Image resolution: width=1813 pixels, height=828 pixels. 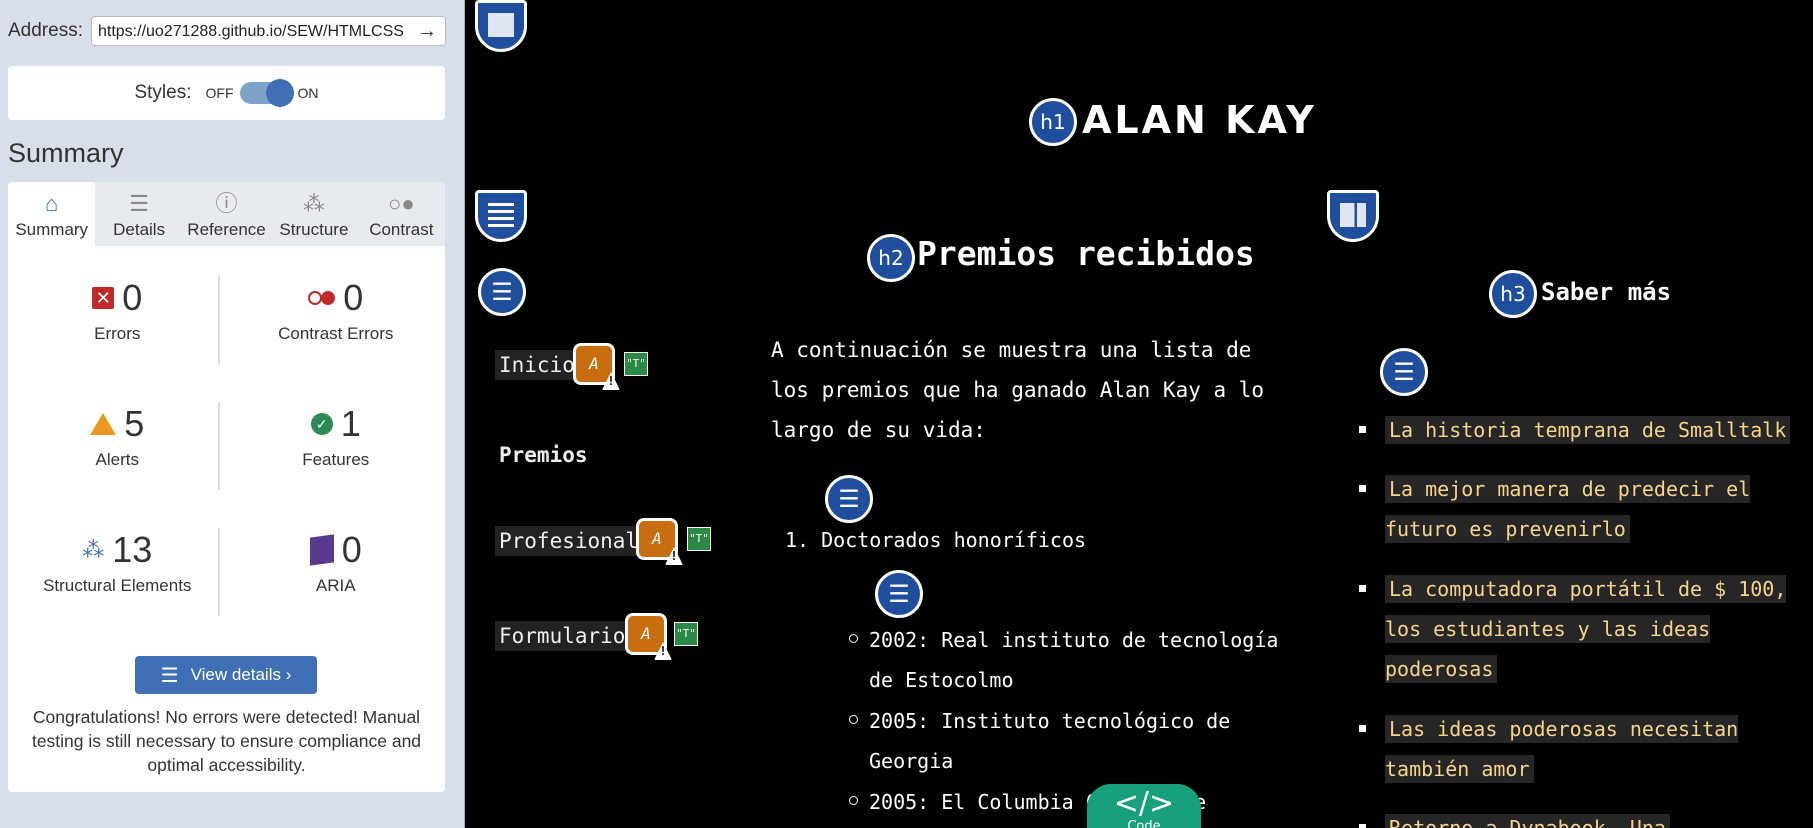 I want to click on structural-count: 13, so click(x=132, y=549).